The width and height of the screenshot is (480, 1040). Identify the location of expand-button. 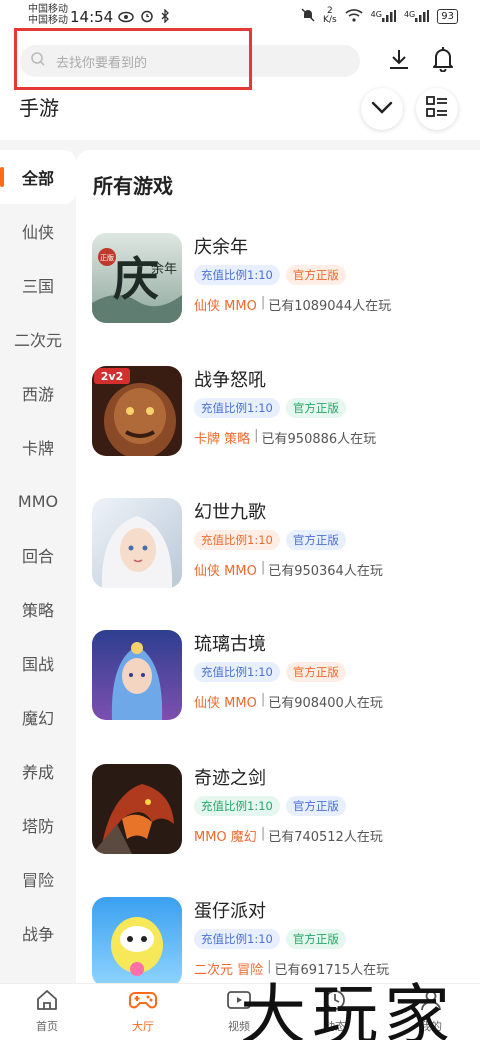
(382, 109).